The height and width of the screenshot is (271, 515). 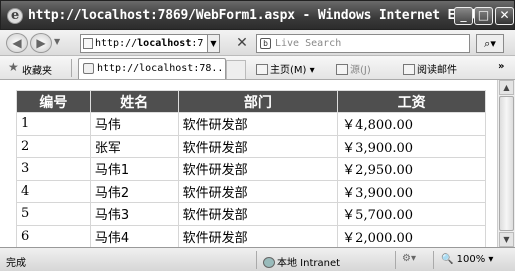 What do you see at coordinates (409, 258) in the screenshot?
I see `protected-mode-icon: ⚙▾` at bounding box center [409, 258].